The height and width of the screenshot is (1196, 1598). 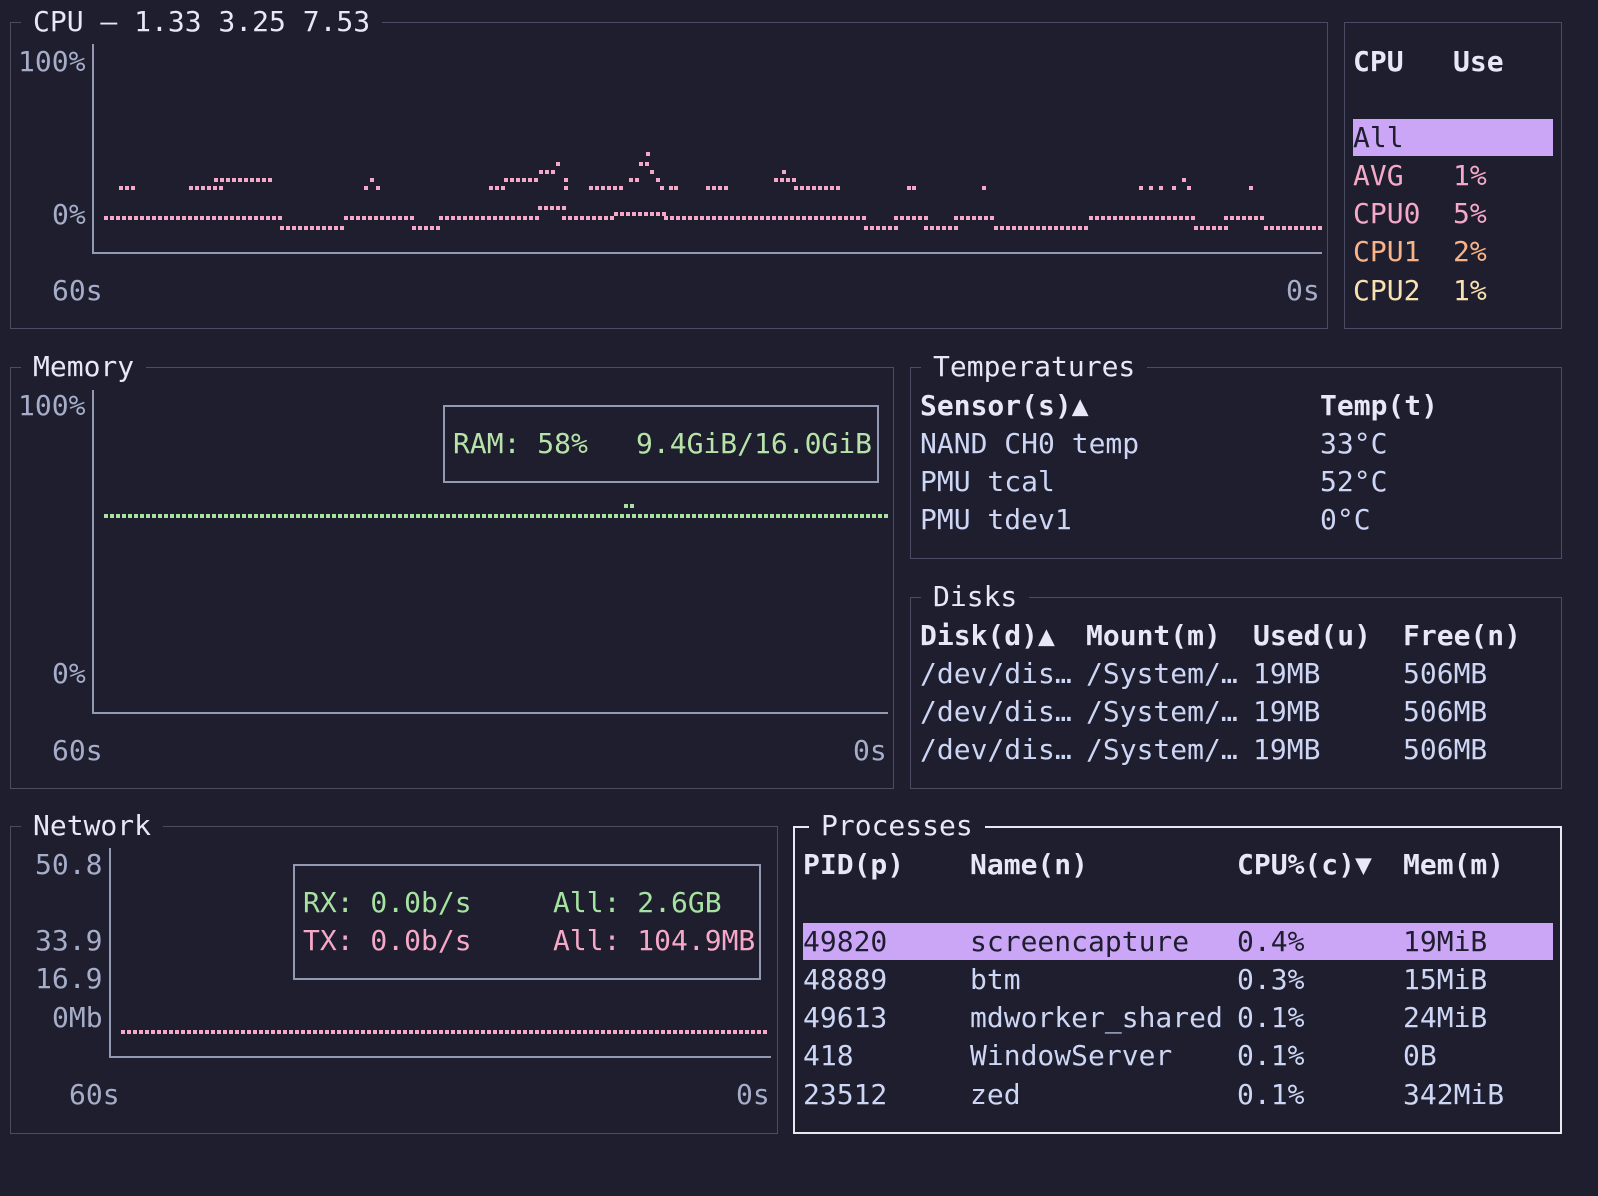 What do you see at coordinates (1312, 636) in the screenshot?
I see `disk-col-used: Used(u)` at bounding box center [1312, 636].